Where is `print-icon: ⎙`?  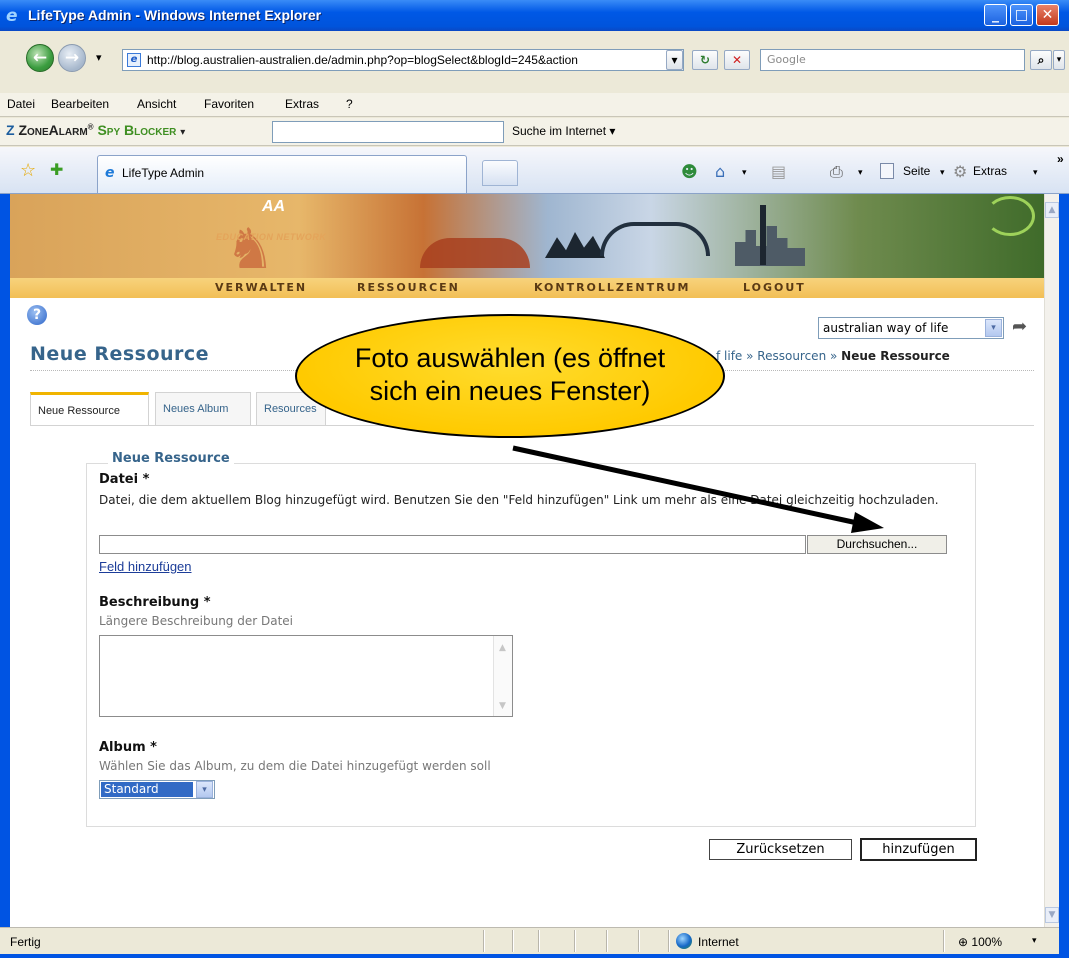
print-icon: ⎙ is located at coordinates (836, 172).